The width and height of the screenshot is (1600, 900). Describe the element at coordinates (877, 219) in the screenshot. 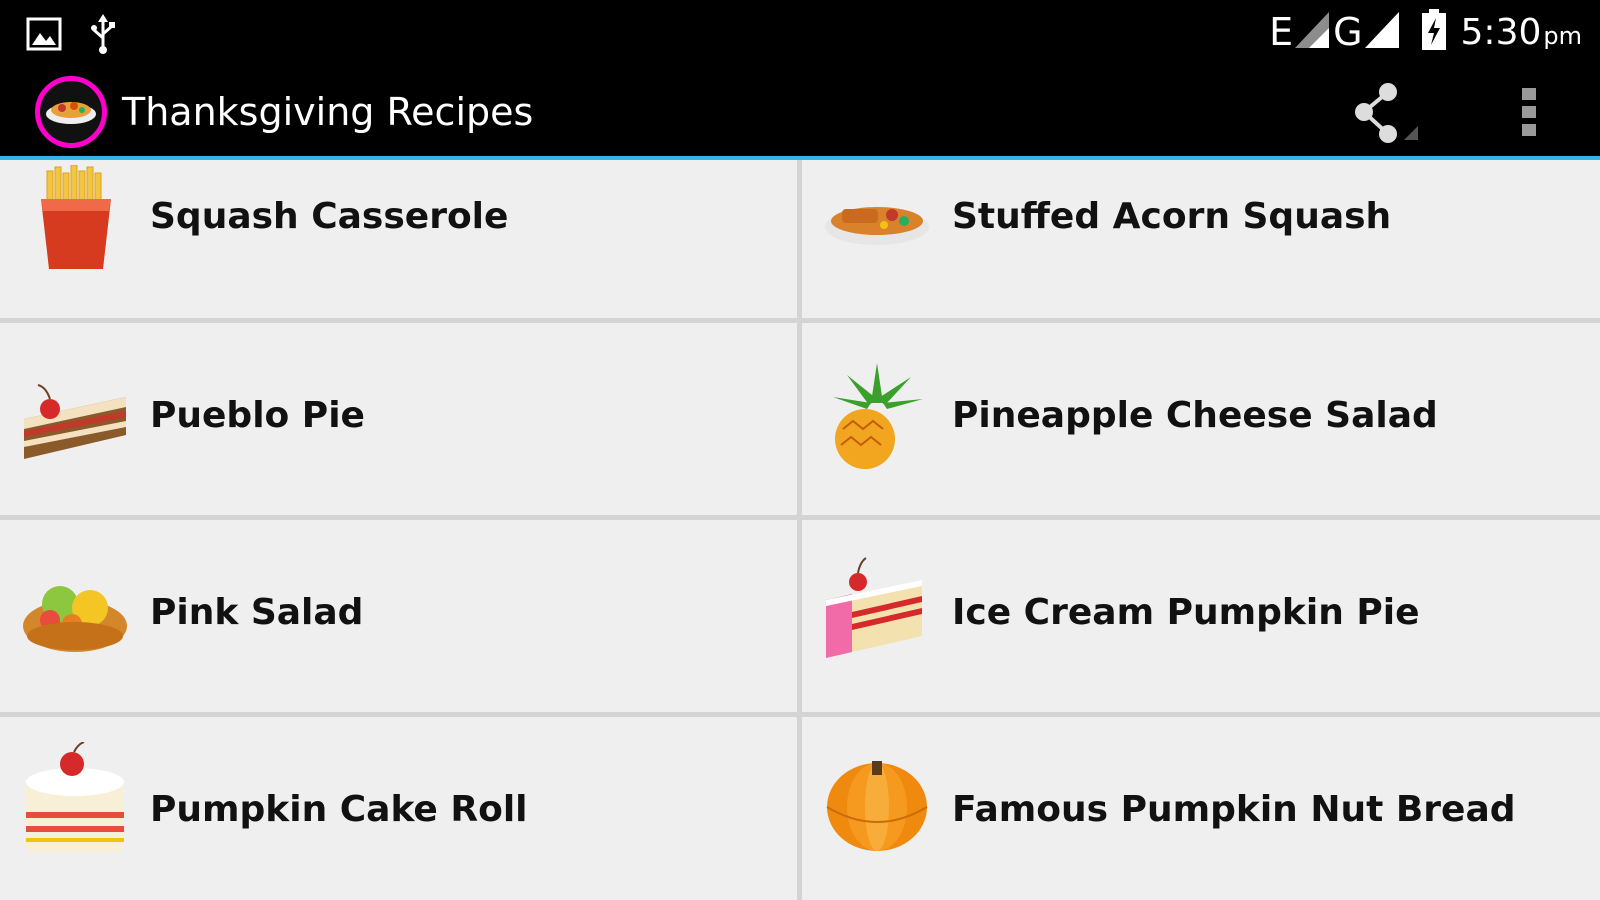

I see `casserole-dish-icon` at that location.